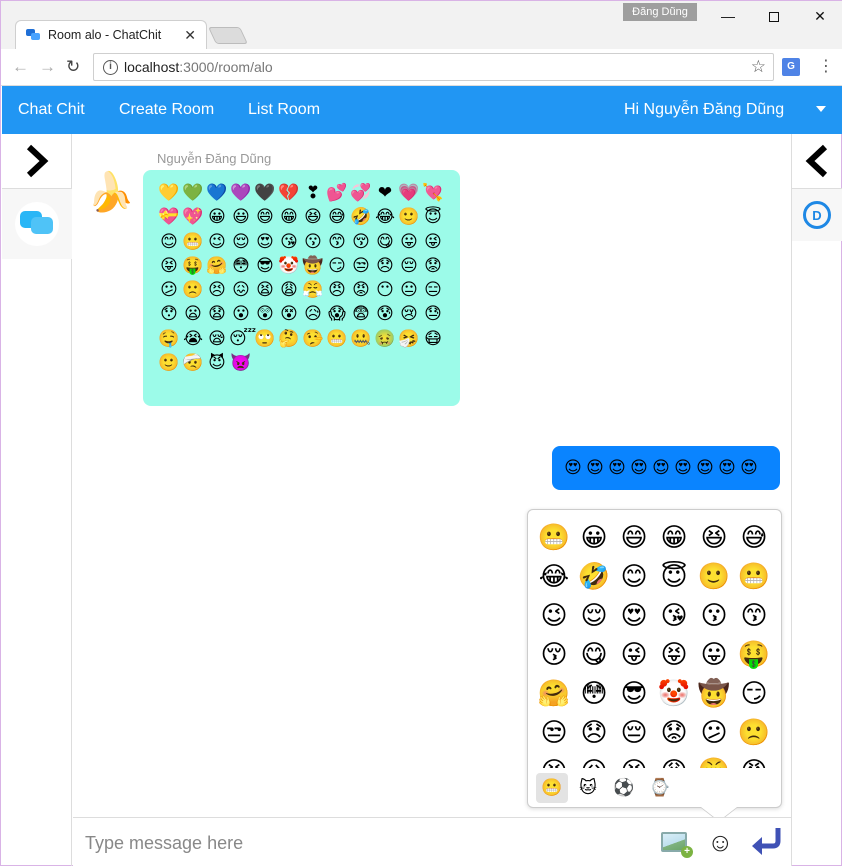 The width and height of the screenshot is (842, 866). Describe the element at coordinates (634, 760) in the screenshot. I see `picker-emoji: 😫` at that location.